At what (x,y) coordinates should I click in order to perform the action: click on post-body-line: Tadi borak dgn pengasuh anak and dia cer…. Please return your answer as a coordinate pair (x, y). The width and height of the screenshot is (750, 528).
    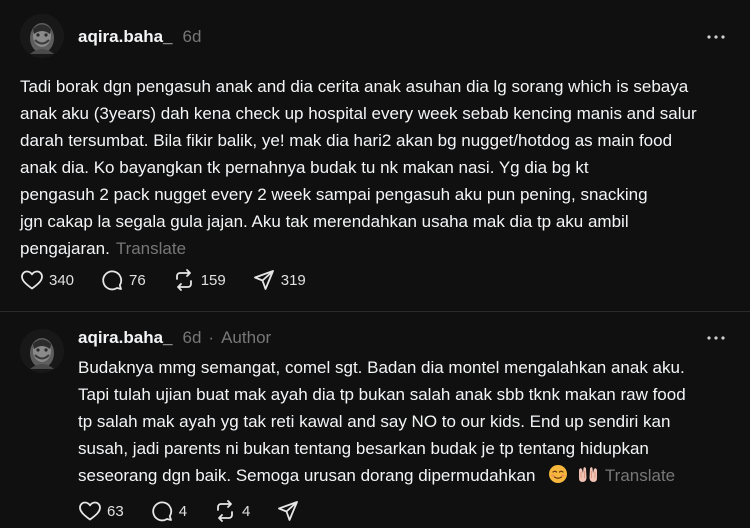
    Looking at the image, I should click on (354, 86).